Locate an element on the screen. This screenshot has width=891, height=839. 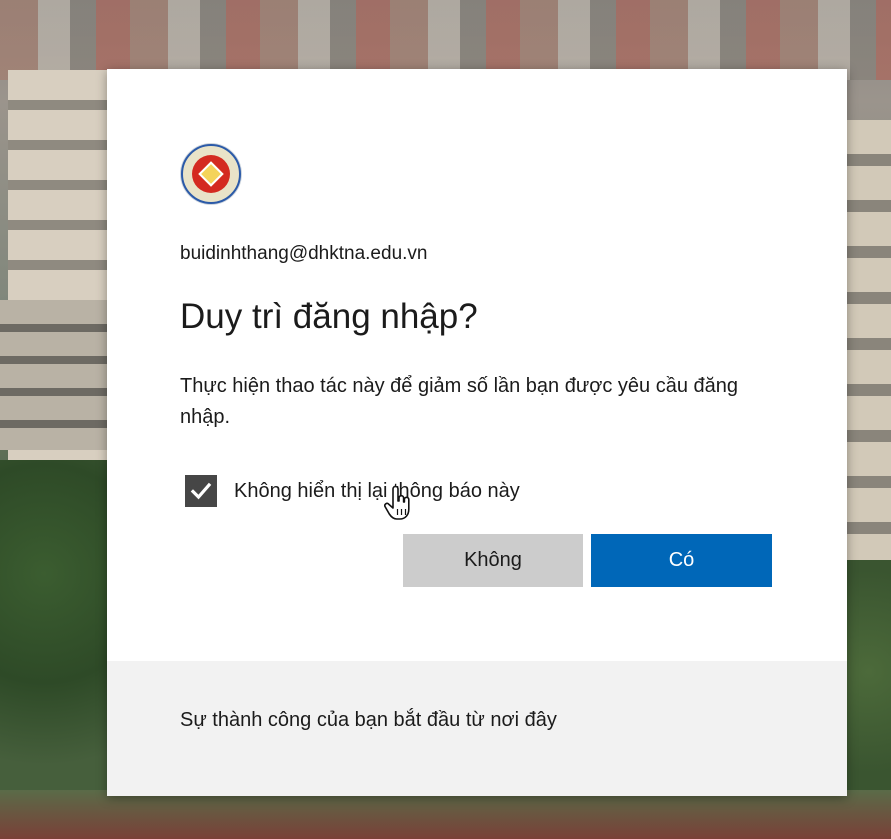
dont-show-again-row: Không hiển thị lại thông báo này is located at coordinates (352, 491).